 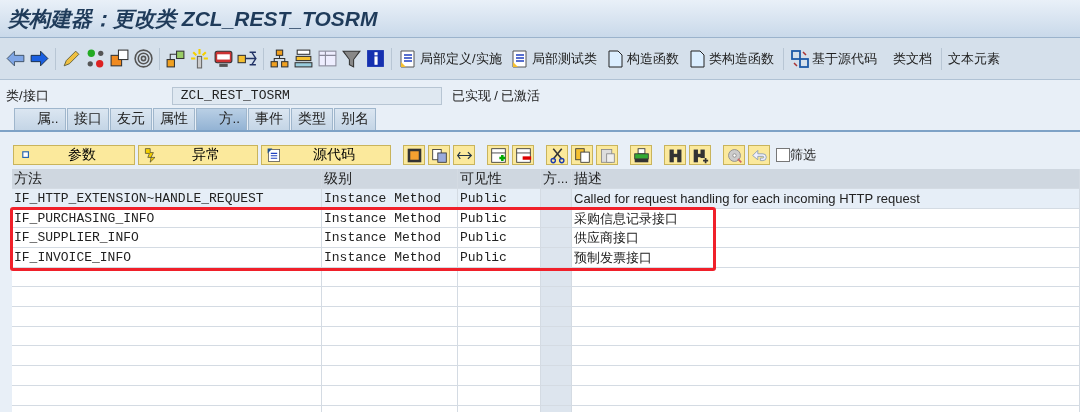 What do you see at coordinates (71, 58) in the screenshot?
I see `pencil-icon` at bounding box center [71, 58].